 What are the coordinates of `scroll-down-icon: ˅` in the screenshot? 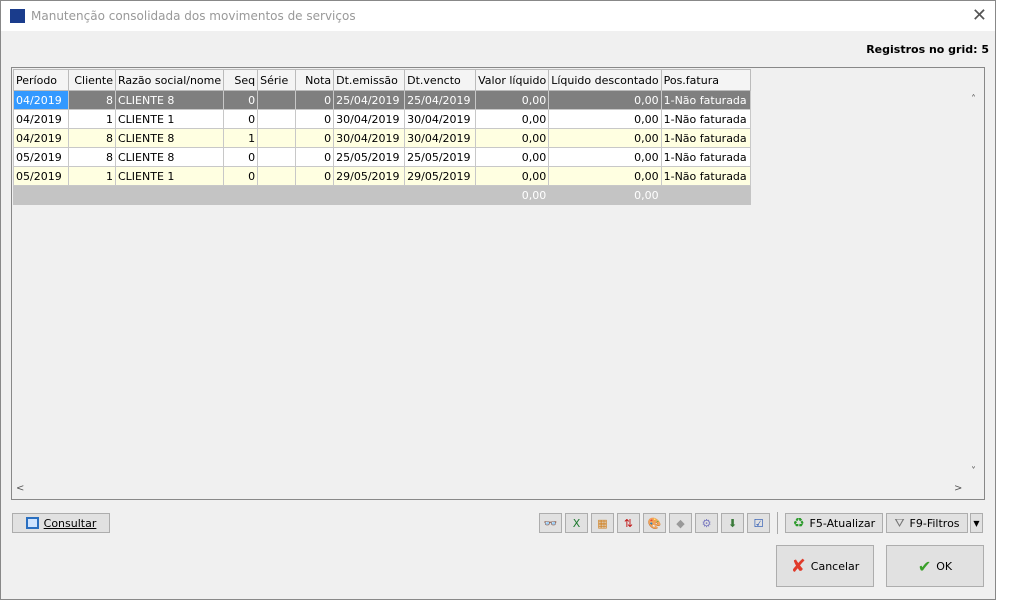 It's located at (973, 471).